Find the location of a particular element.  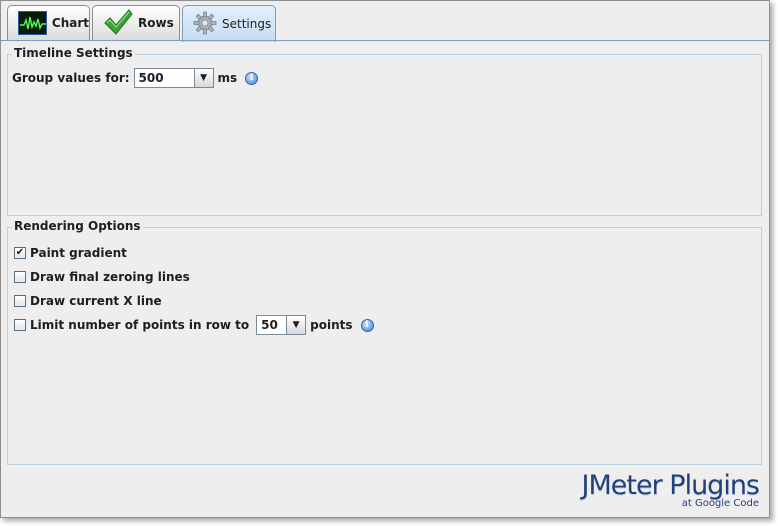

paint-gradient-checkbox: ✔ is located at coordinates (20, 253).